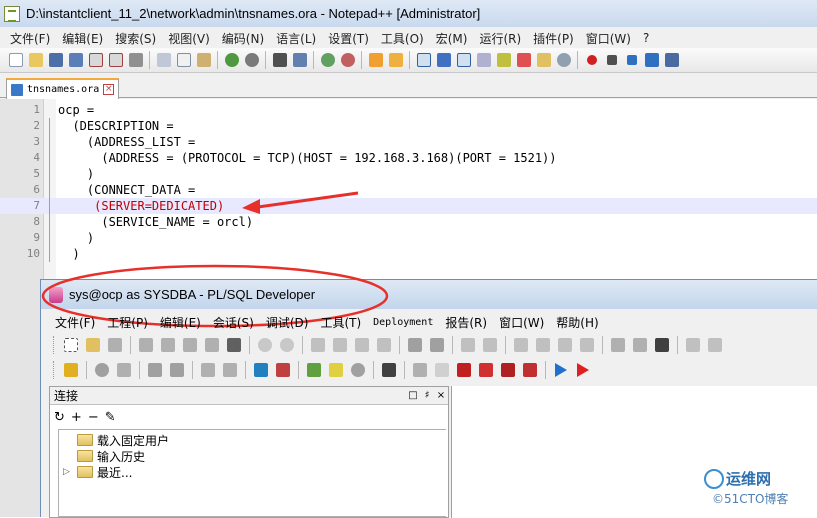  I want to click on code-line: 1 ocp =, so click(408, 110).